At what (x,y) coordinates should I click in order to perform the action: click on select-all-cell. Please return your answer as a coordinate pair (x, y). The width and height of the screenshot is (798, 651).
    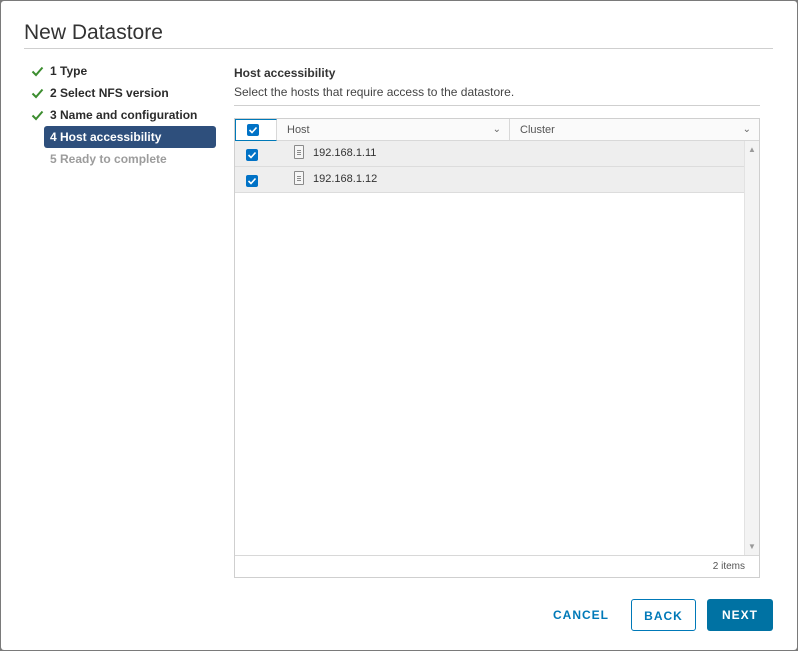
    Looking at the image, I should click on (256, 130).